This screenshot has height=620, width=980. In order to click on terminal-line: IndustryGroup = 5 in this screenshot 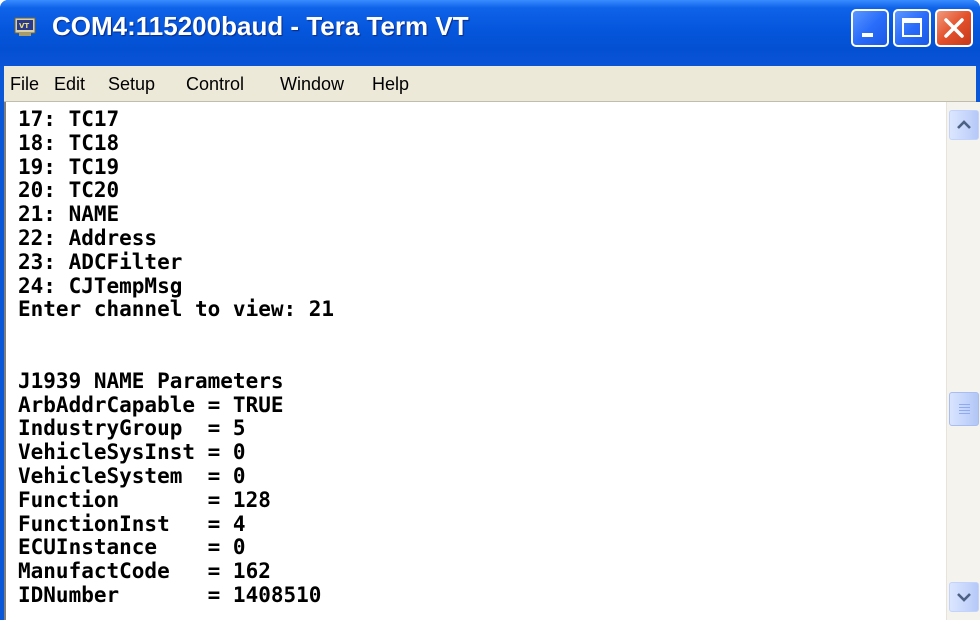, I will do `click(132, 428)`.